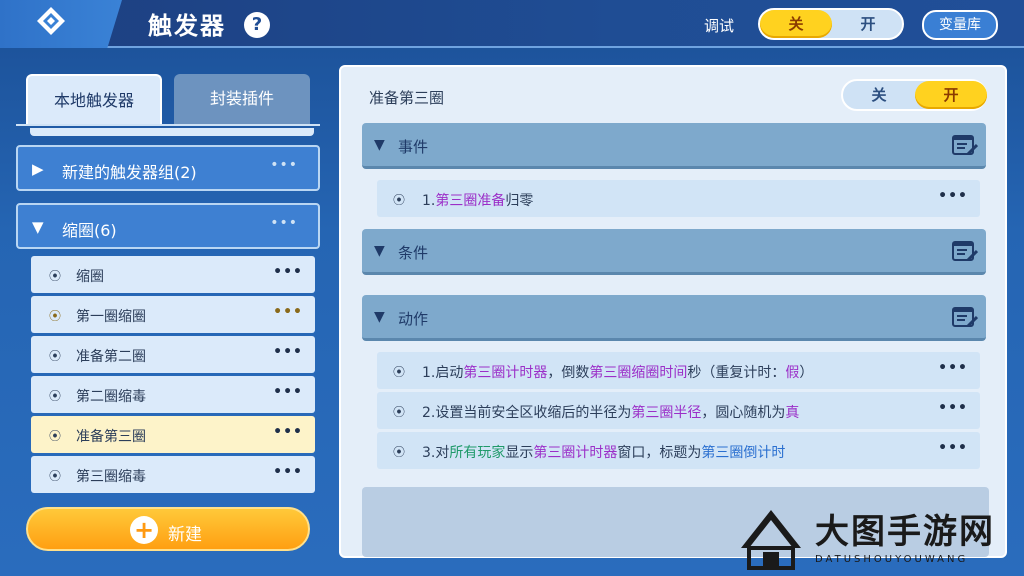  I want to click on action-row: ⦿ 2.设置当前安全区收缩后的半径为第三圈半径，圆心随机为真 •••, so click(678, 410).